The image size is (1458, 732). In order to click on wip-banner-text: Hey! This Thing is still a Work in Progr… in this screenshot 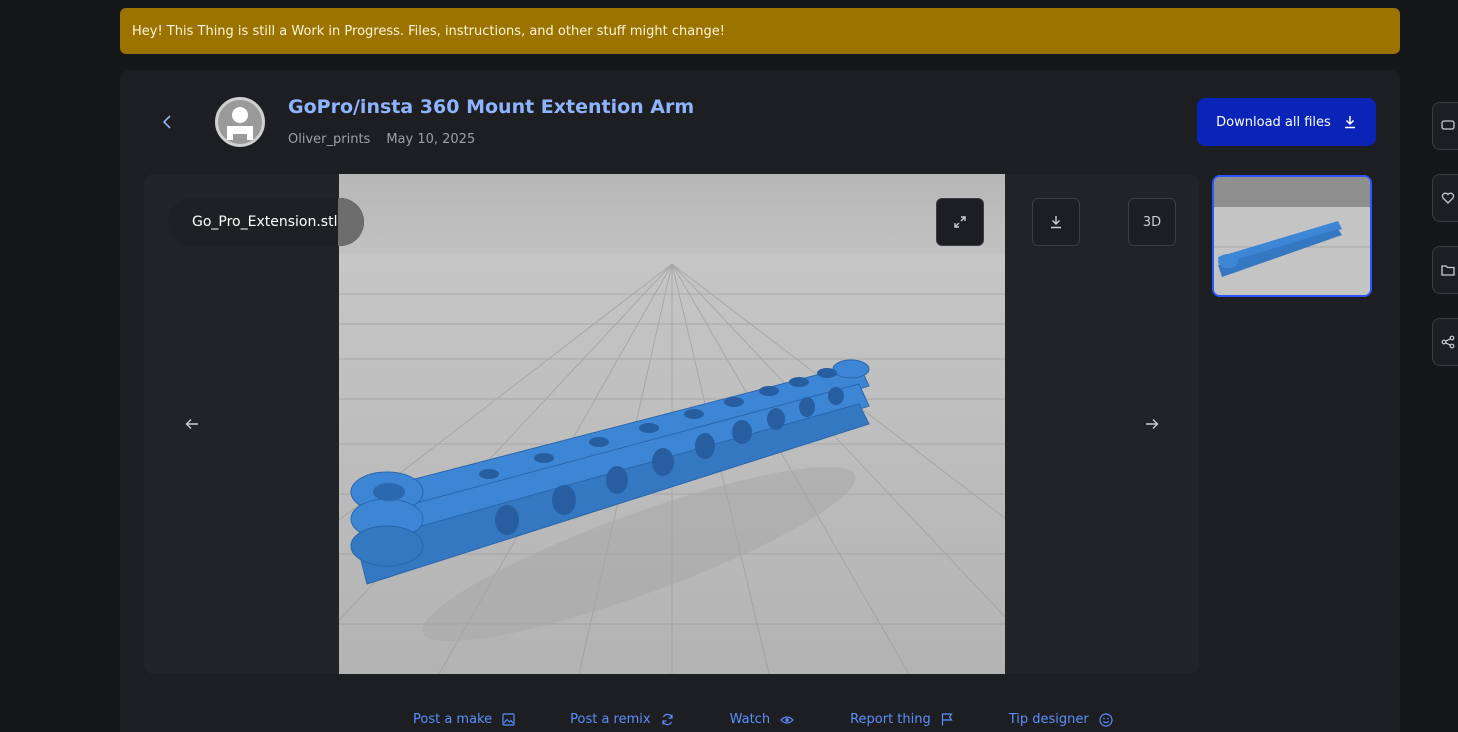, I will do `click(428, 31)`.